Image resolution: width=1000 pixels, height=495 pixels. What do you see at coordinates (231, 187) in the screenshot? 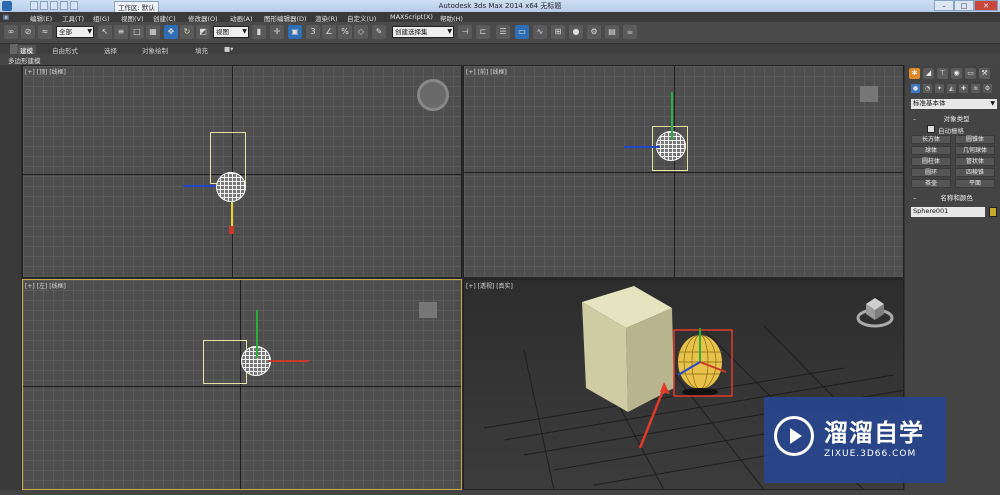
I see `sphere-object-wireframe` at bounding box center [231, 187].